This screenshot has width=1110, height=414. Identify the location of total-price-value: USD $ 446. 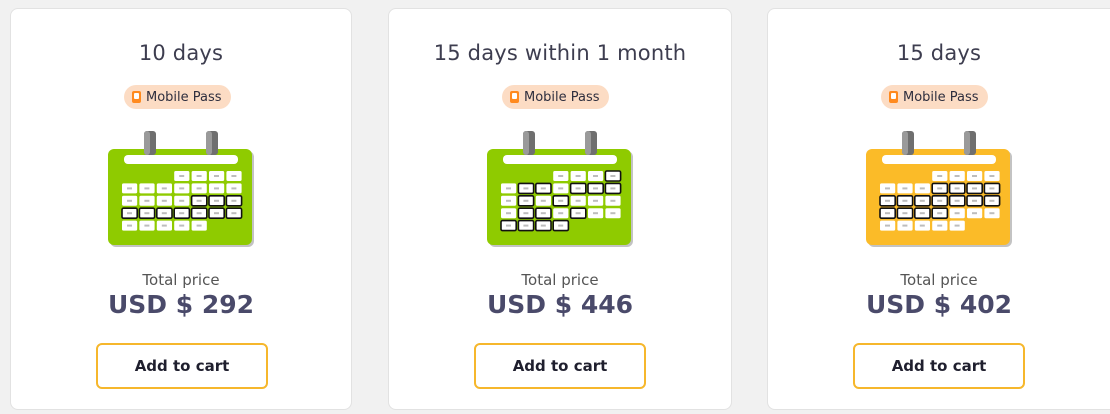
(560, 304).